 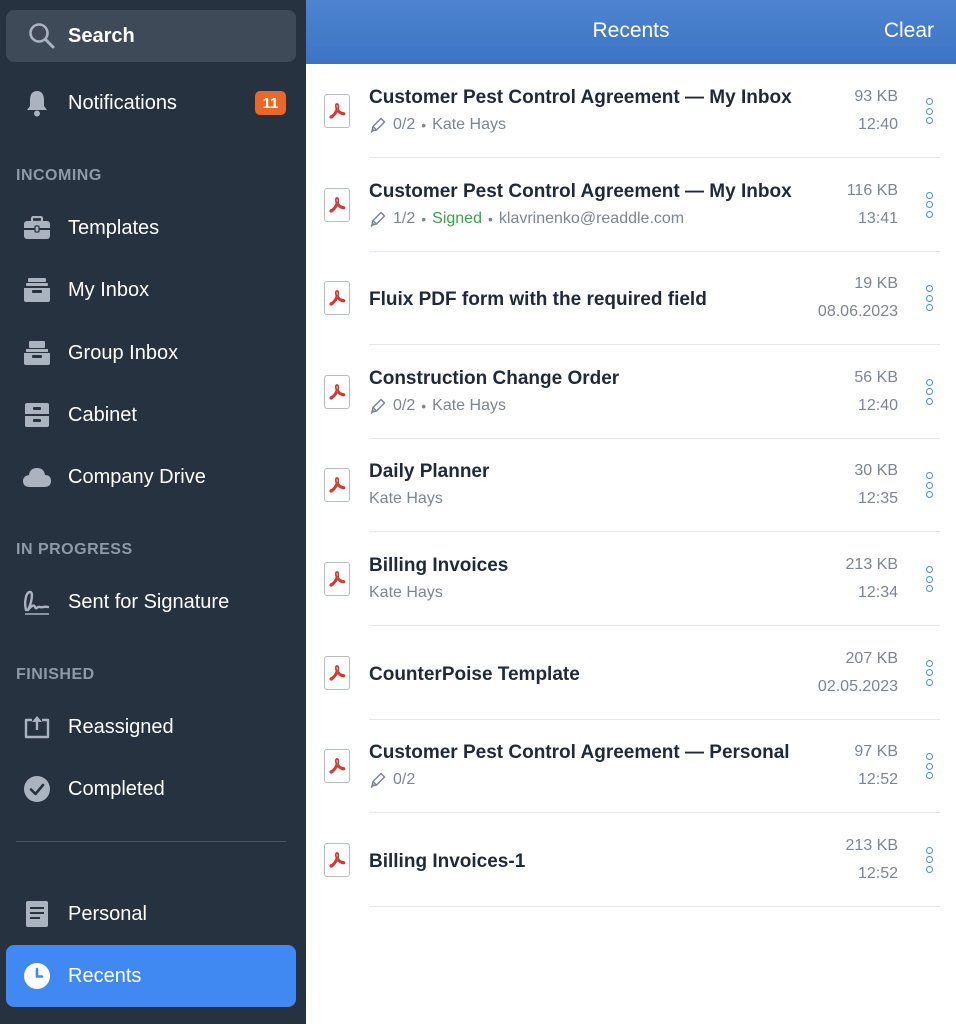 What do you see at coordinates (153, 914) in the screenshot?
I see `sidebar-item-personal: Personal` at bounding box center [153, 914].